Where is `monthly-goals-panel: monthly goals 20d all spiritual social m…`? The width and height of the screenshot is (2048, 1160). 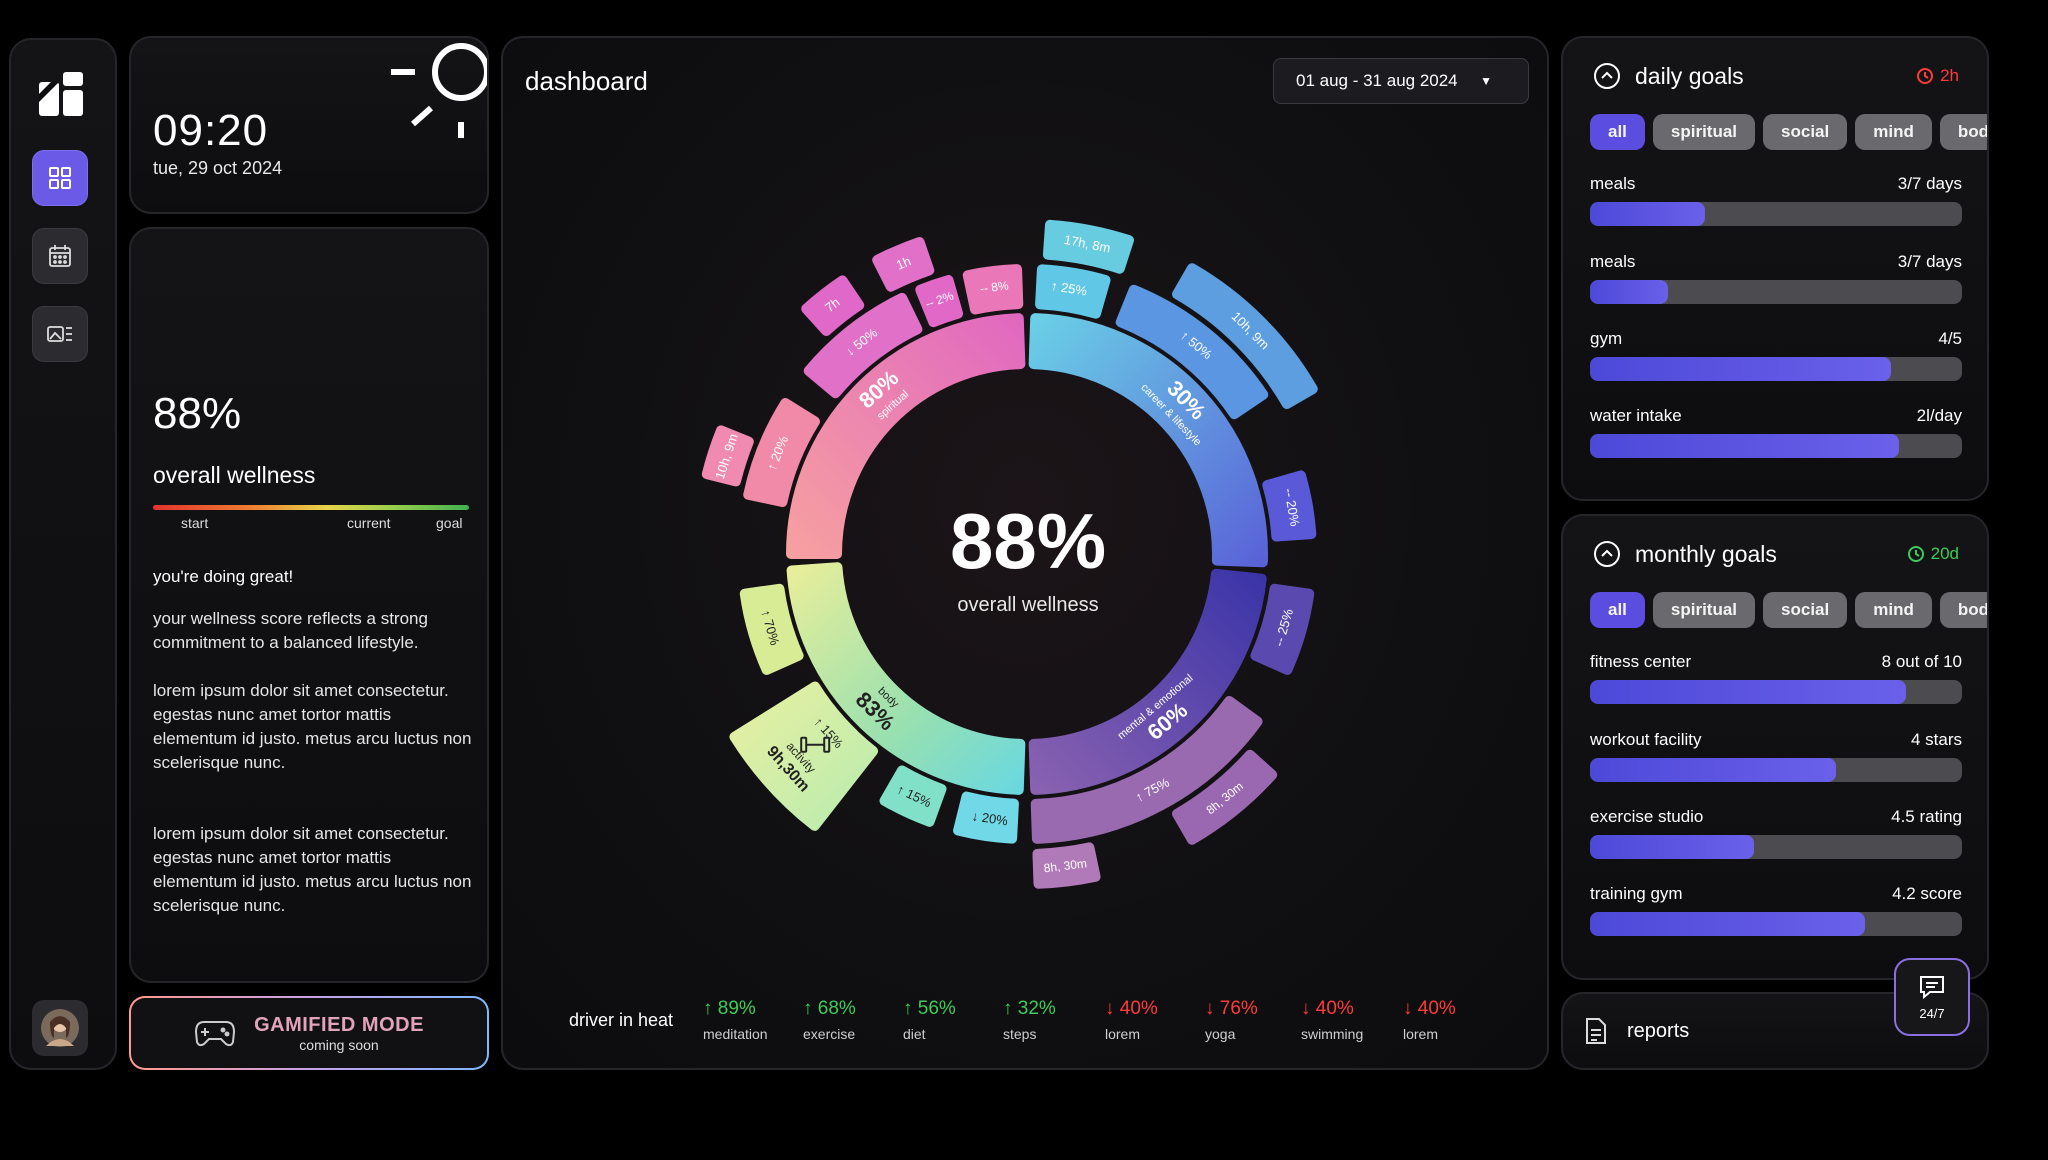 monthly-goals-panel: monthly goals 20d all spiritual social m… is located at coordinates (1775, 747).